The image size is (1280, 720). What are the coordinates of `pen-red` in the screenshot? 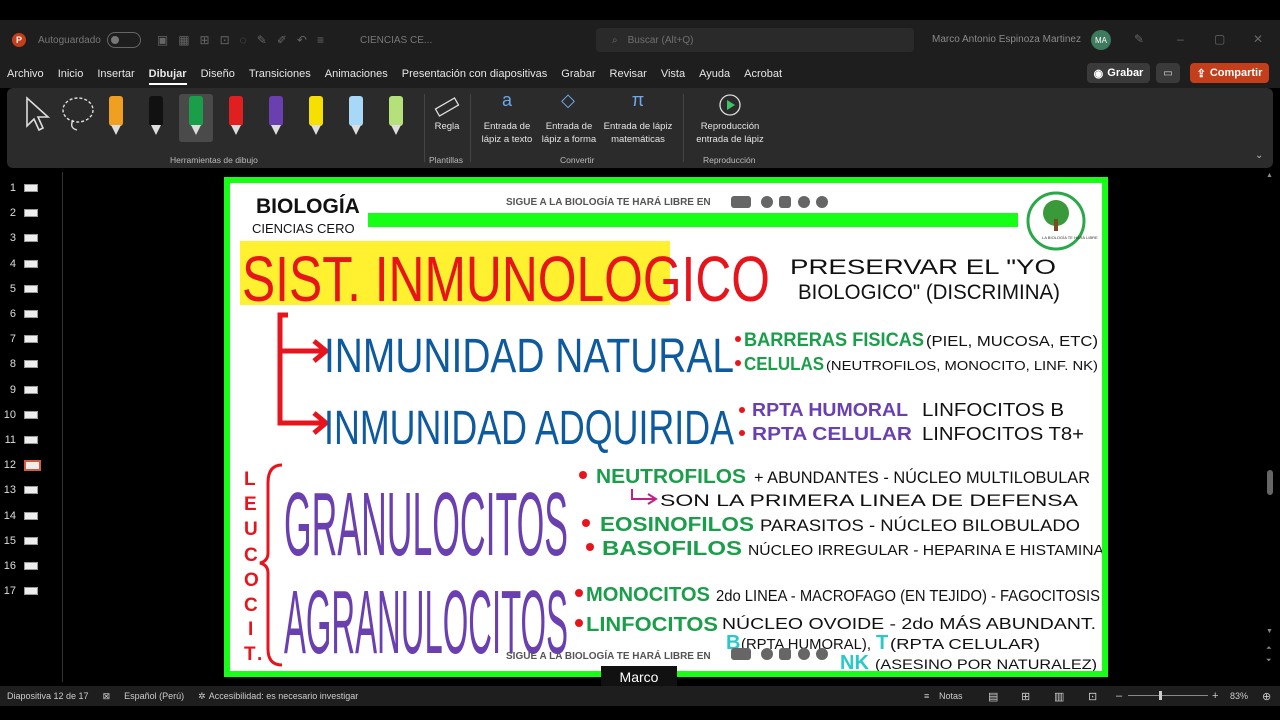 It's located at (236, 119).